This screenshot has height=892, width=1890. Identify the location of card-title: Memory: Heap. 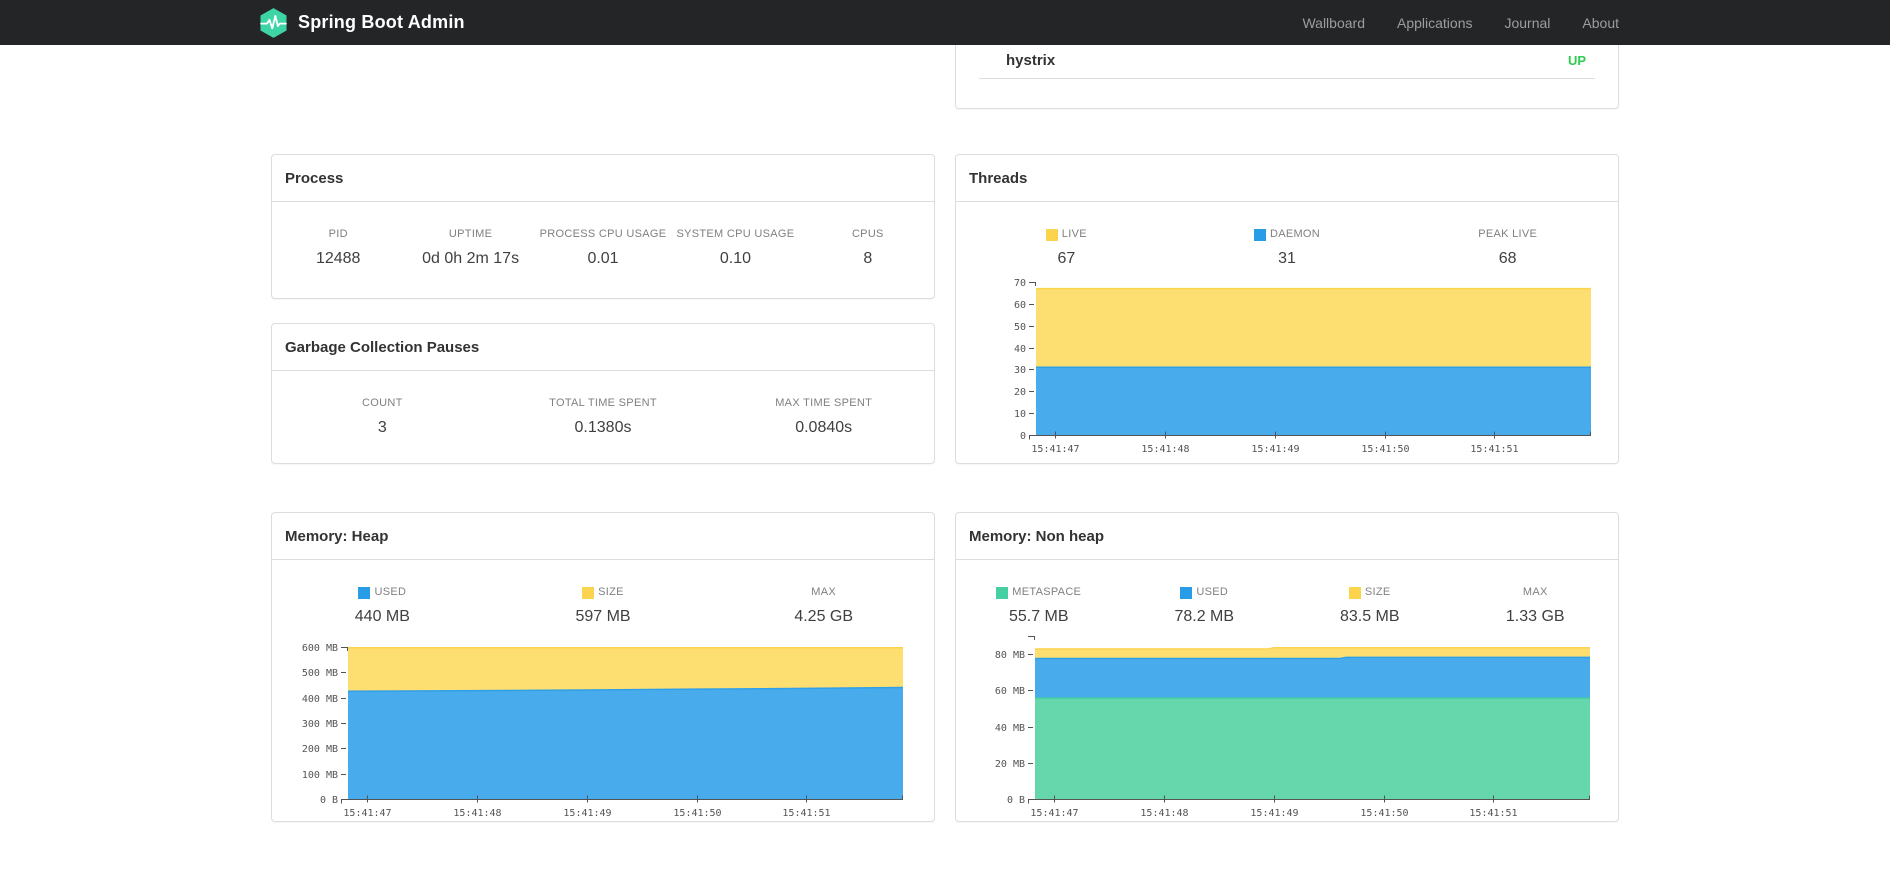
(603, 536).